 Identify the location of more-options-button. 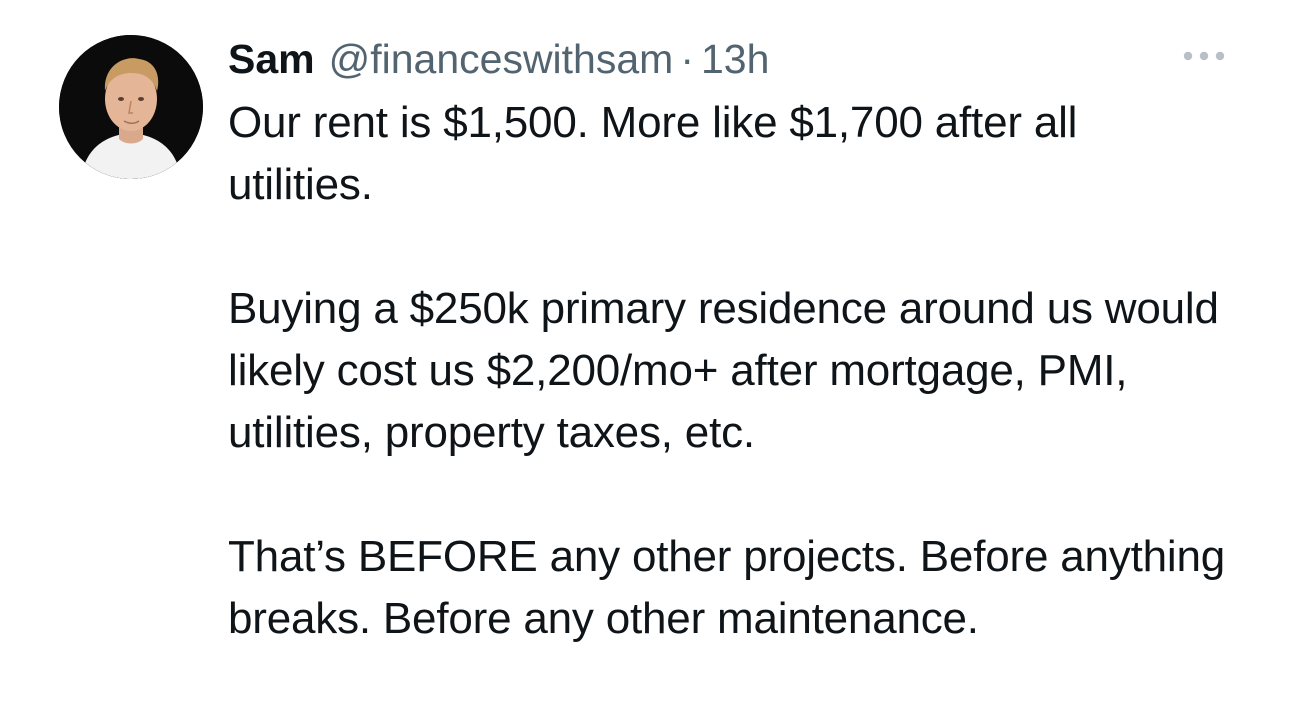
(1204, 56).